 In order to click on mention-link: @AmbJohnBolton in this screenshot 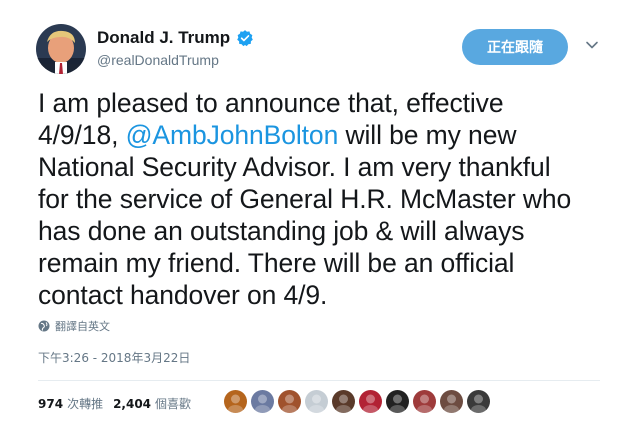, I will do `click(232, 135)`.